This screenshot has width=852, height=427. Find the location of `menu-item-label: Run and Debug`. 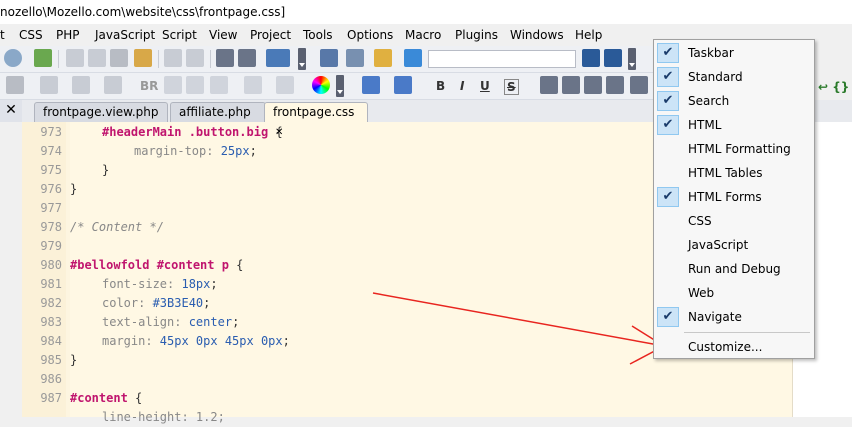

menu-item-label: Run and Debug is located at coordinates (734, 269).